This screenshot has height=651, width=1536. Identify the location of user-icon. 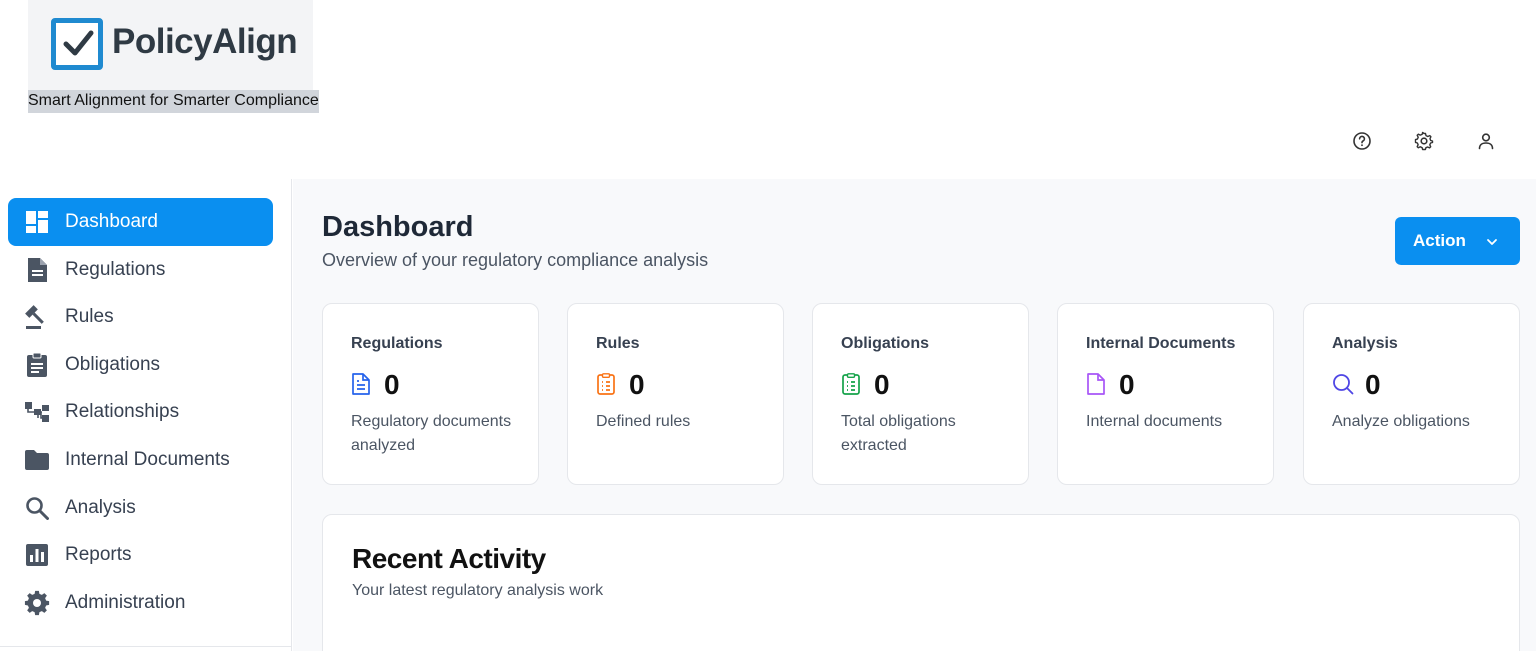
(1486, 141).